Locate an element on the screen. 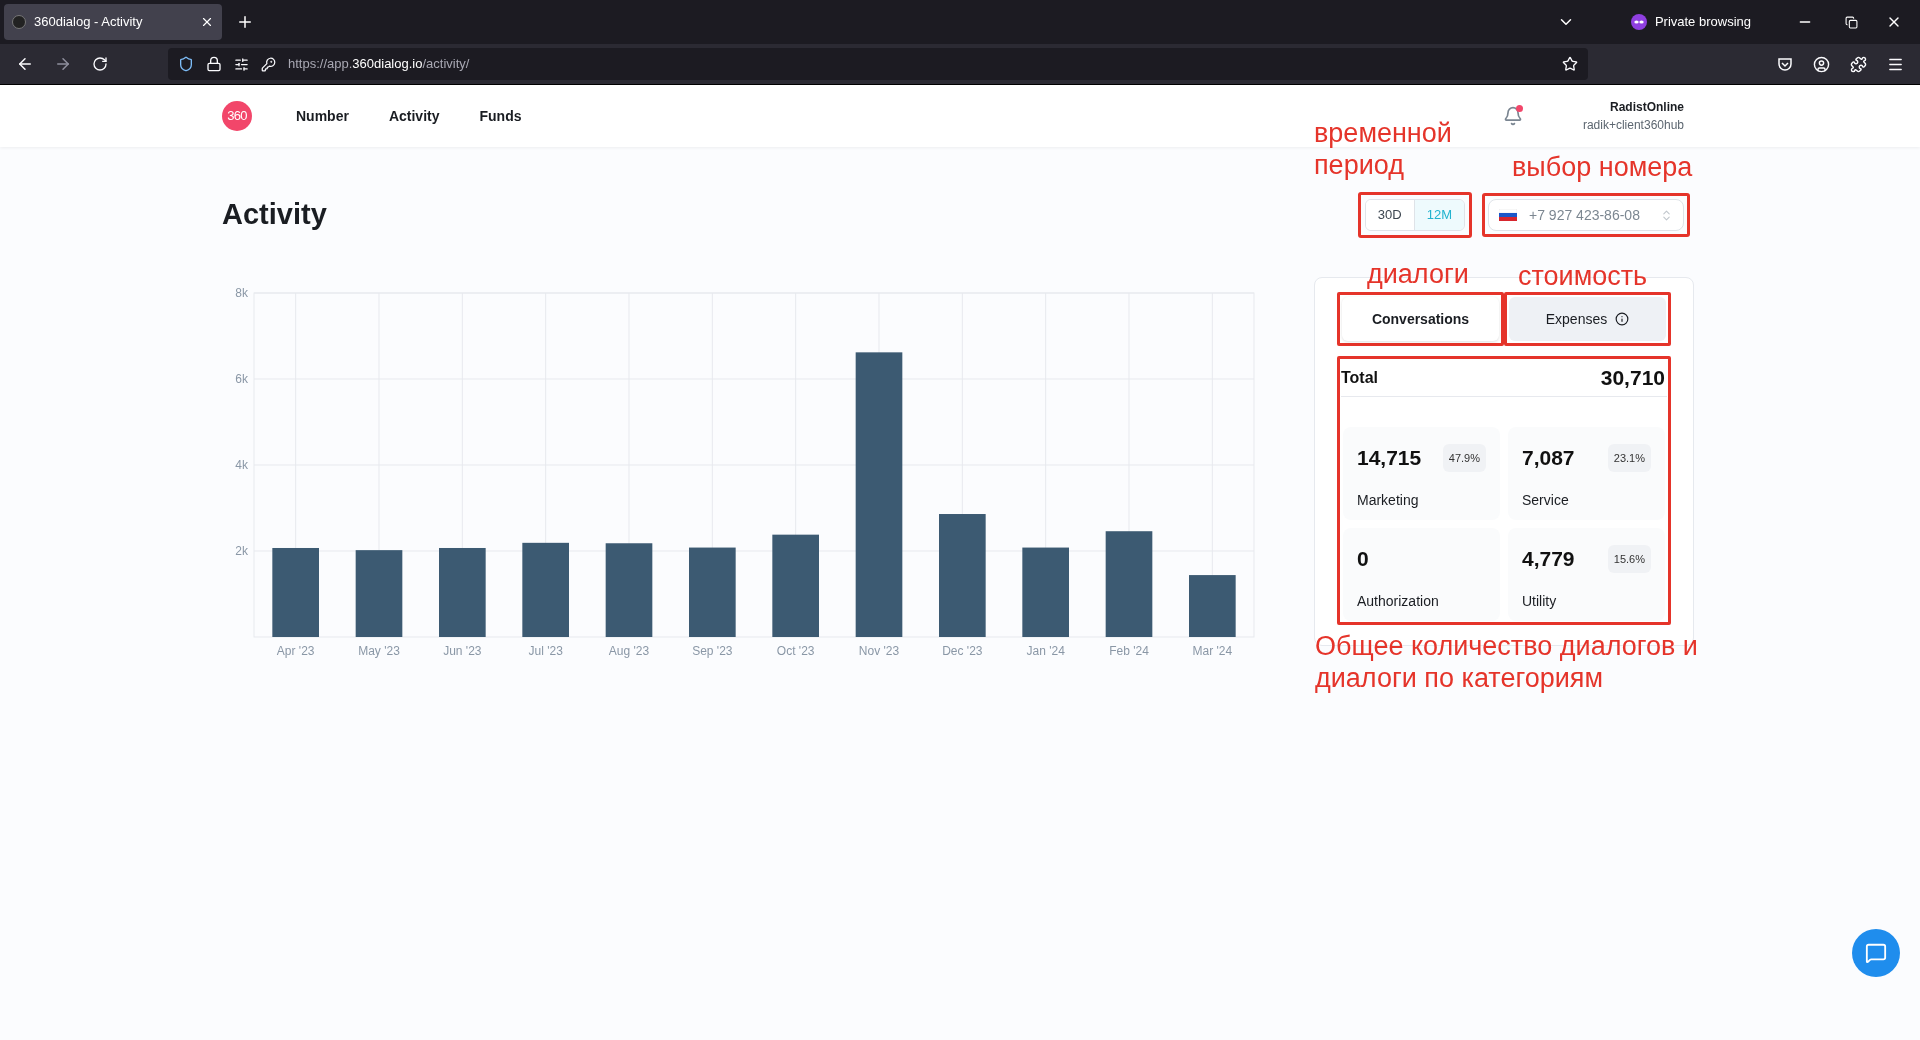  category-label: Authorization is located at coordinates (1398, 601).